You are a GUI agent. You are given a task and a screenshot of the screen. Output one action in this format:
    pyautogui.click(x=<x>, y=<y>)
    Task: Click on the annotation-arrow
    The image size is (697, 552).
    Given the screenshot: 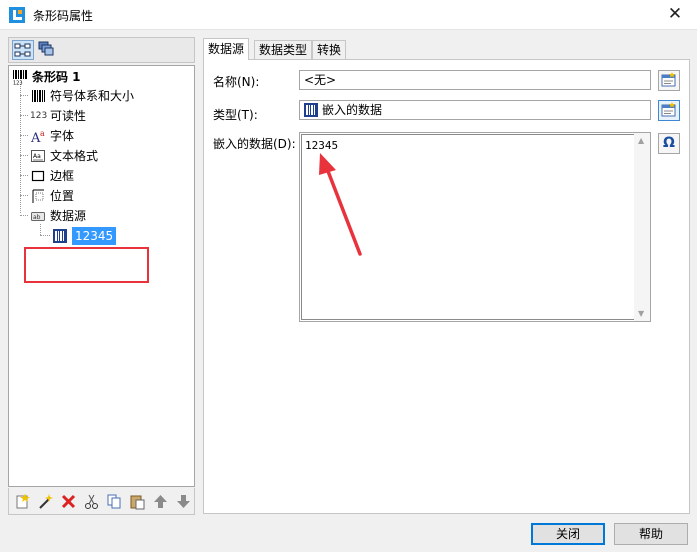 What is the action you would take?
    pyautogui.click(x=340, y=204)
    